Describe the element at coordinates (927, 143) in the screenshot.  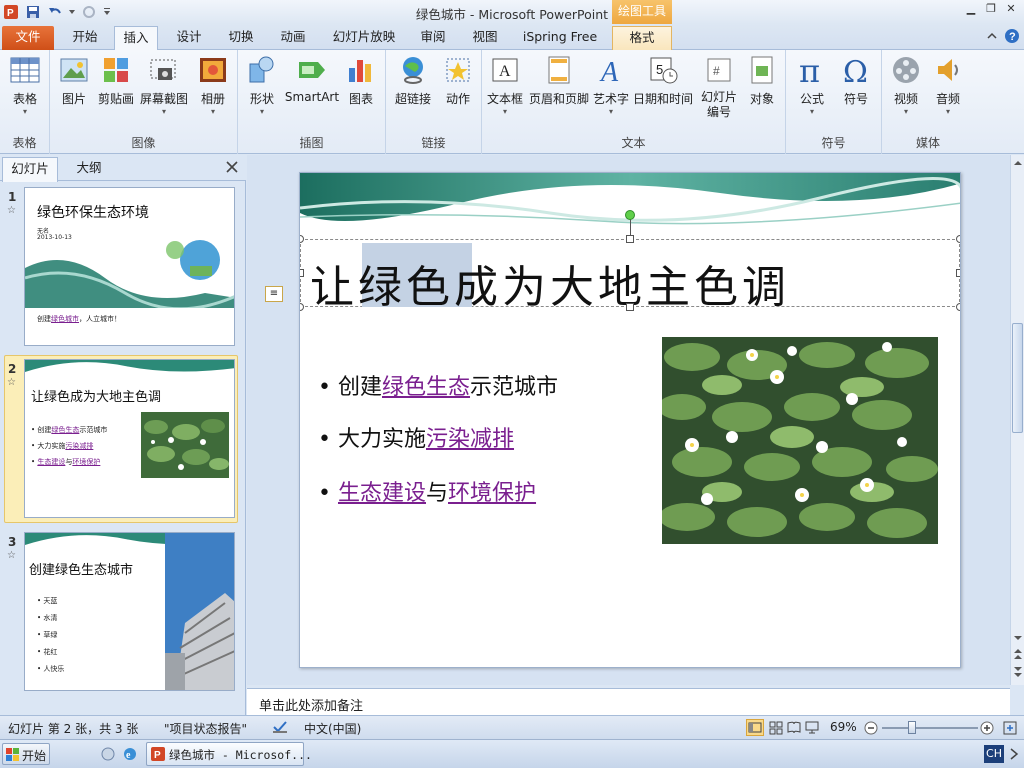
I see `group-title-media: 媒体` at that location.